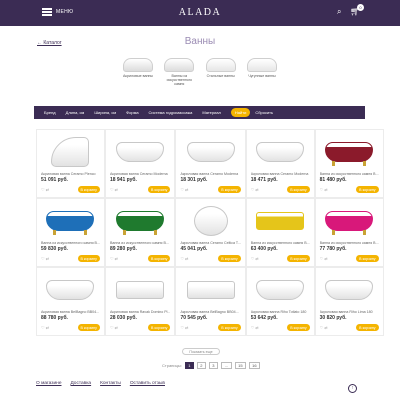  Describe the element at coordinates (147, 383) in the screenshot. I see `footer-link-review: Оставить отзыв` at that location.